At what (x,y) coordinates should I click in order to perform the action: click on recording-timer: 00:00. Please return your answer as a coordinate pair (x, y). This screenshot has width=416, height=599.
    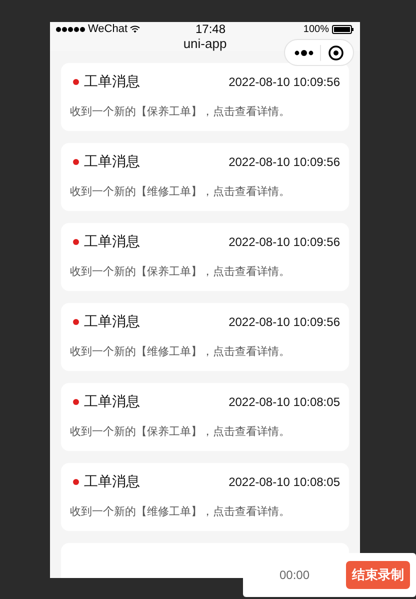
    Looking at the image, I should click on (294, 575).